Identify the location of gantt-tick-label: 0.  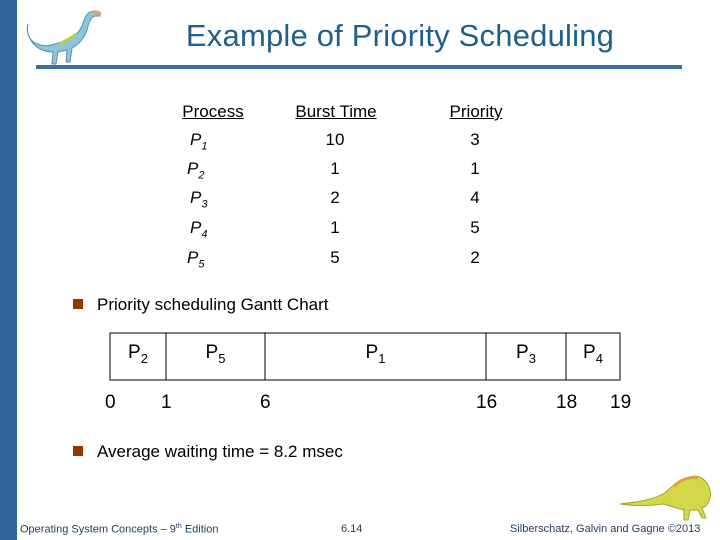
(110, 402).